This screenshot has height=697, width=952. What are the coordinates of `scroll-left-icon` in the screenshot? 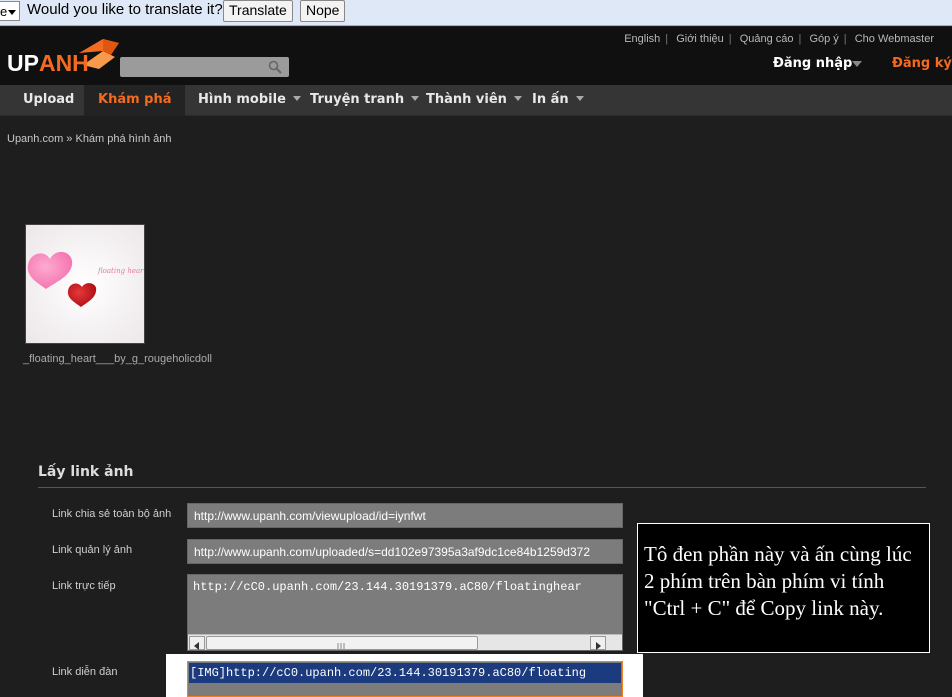 It's located at (197, 643).